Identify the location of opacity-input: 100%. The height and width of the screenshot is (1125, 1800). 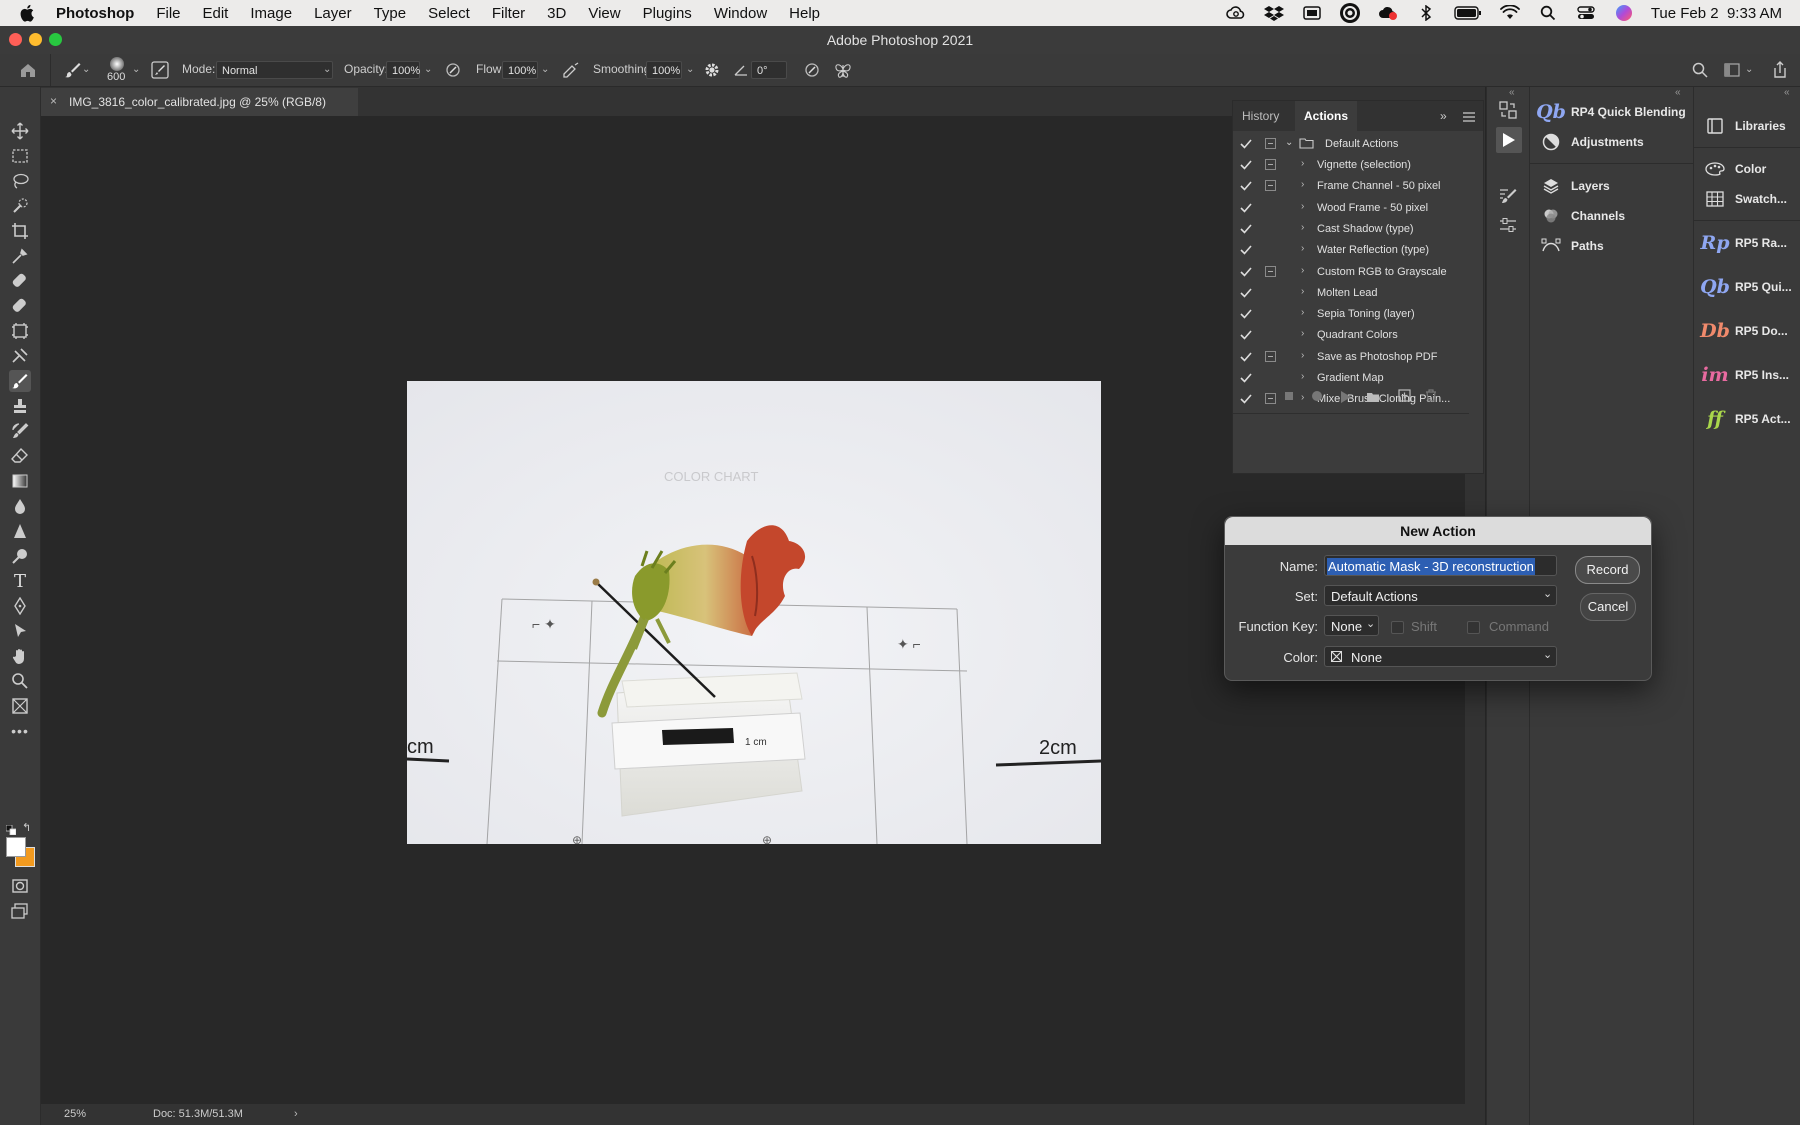
(403, 70).